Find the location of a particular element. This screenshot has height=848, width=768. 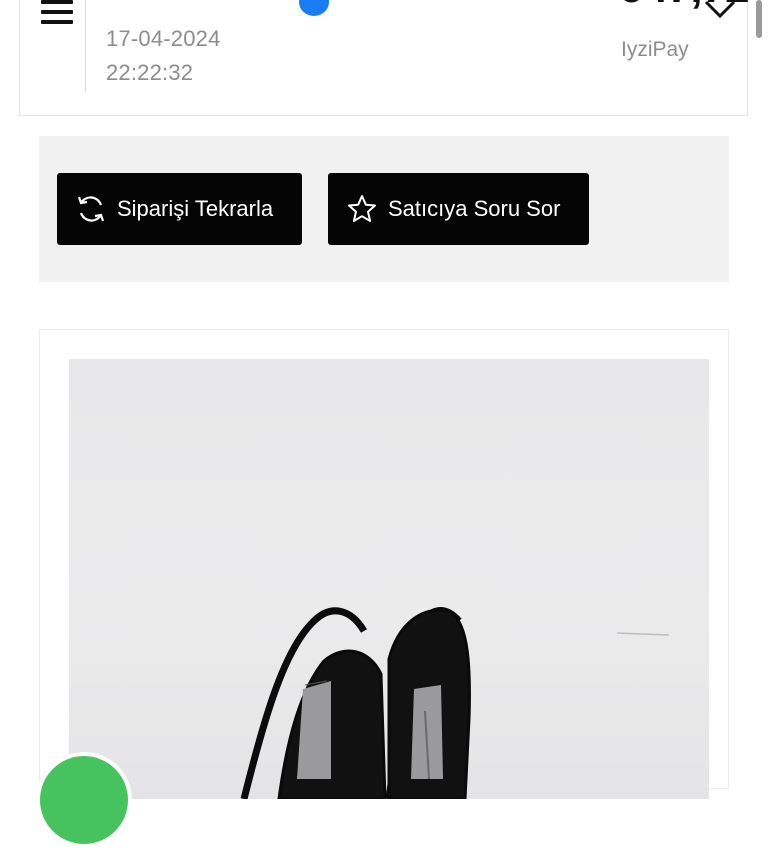

order-time: 22:22:32 is located at coordinates (150, 72).